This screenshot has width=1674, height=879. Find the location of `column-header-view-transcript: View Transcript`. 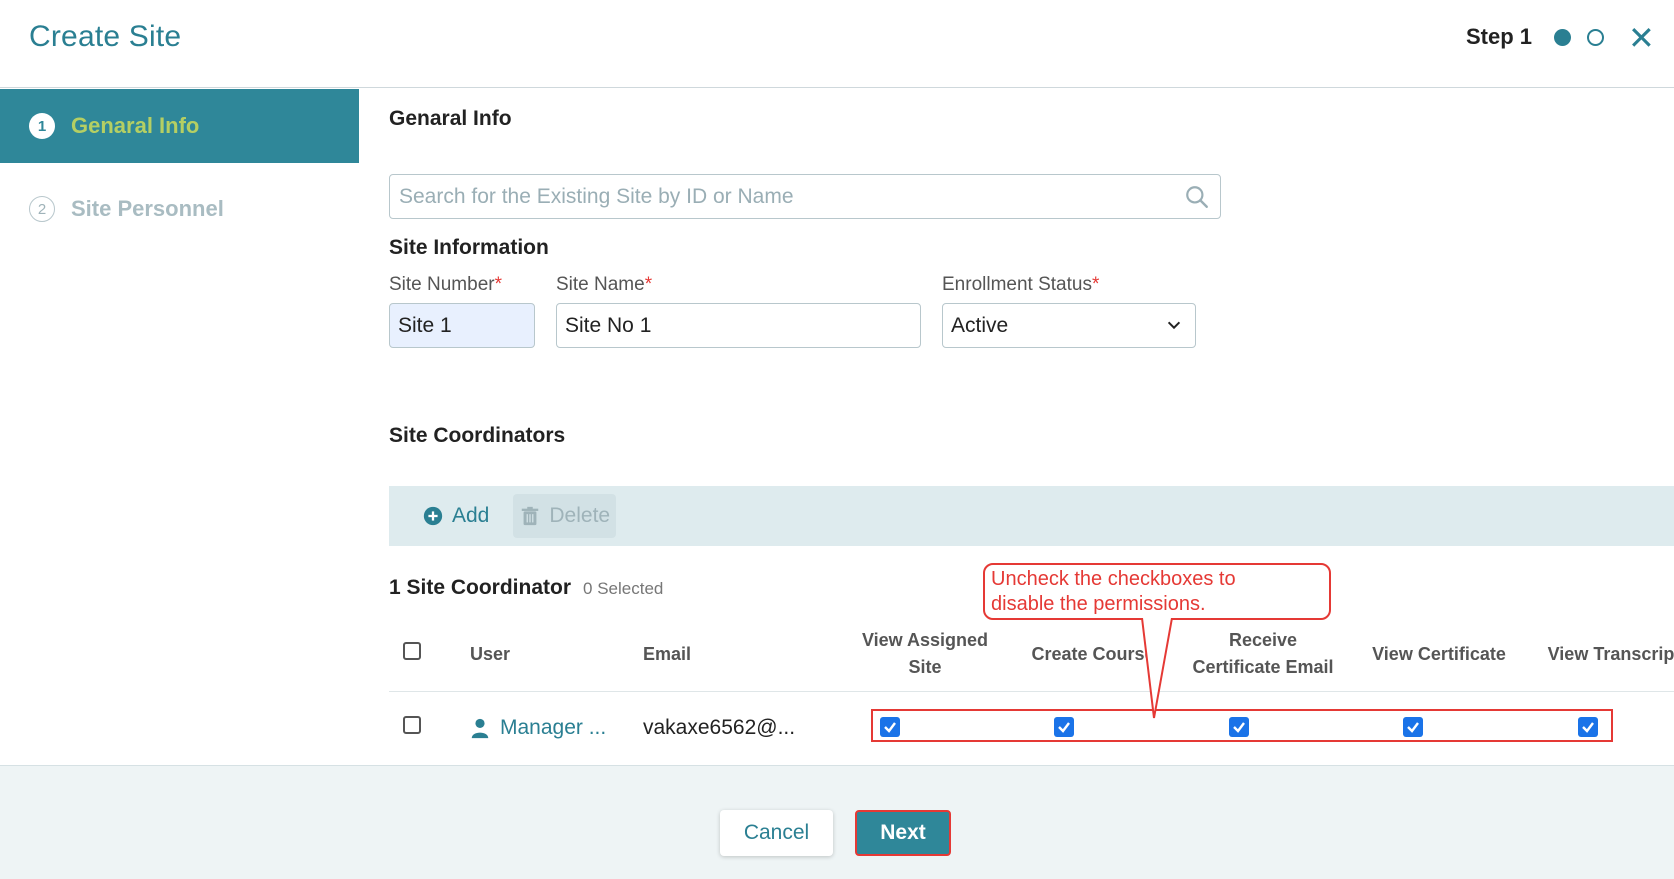

column-header-view-transcript: View Transcript is located at coordinates (1594, 654).